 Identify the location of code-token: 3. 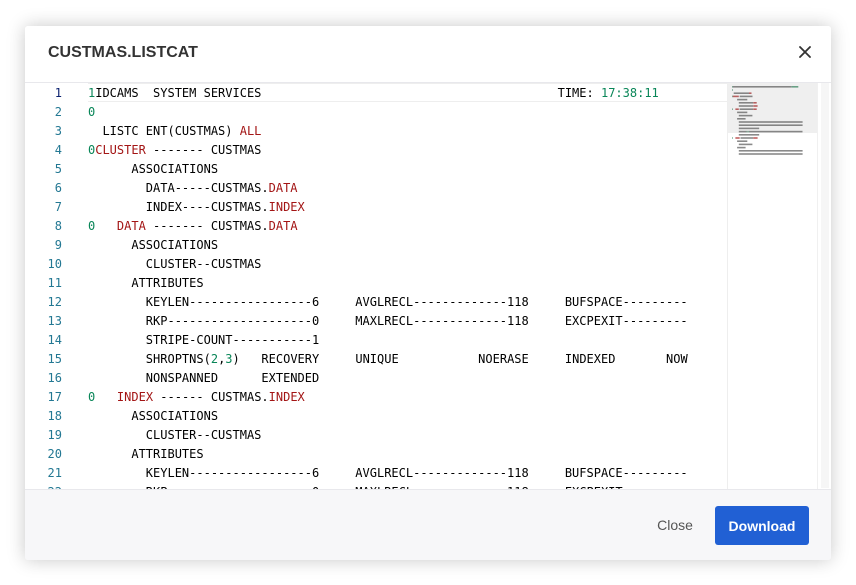
(229, 359).